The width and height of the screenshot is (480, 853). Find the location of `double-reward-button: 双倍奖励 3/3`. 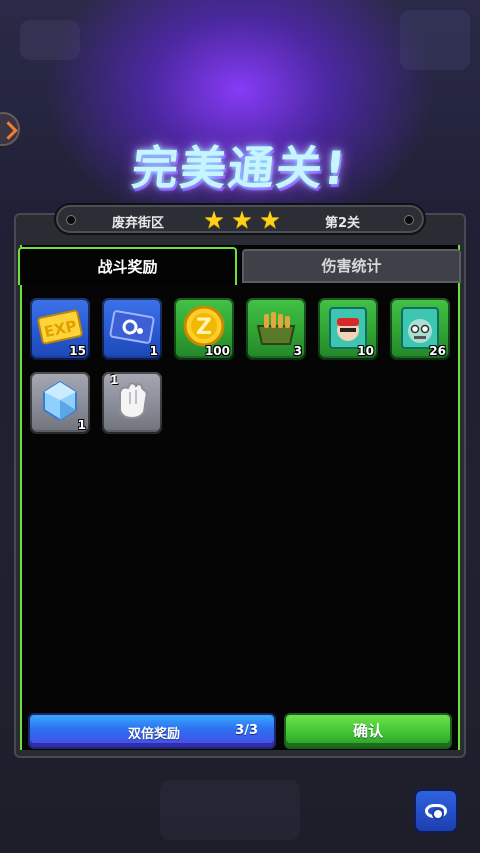

double-reward-button: 双倍奖励 3/3 is located at coordinates (152, 731).